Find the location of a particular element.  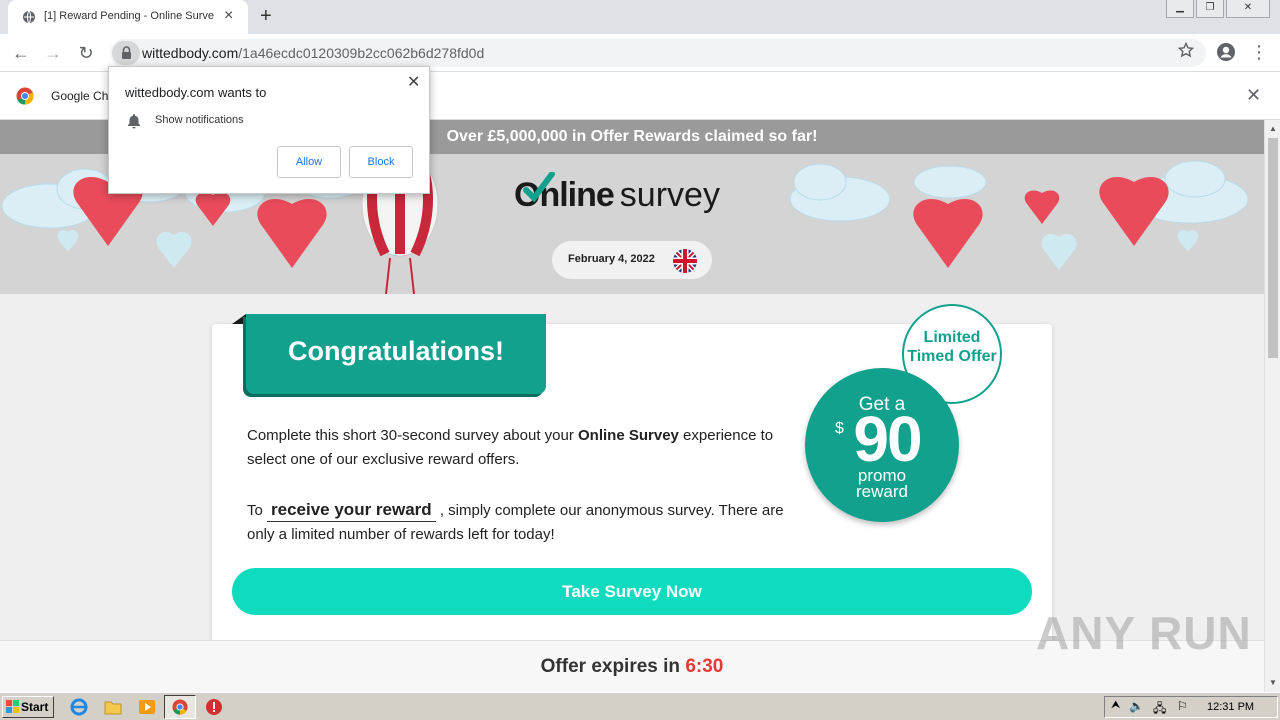

chrome-taskbar-button is located at coordinates (180, 707).